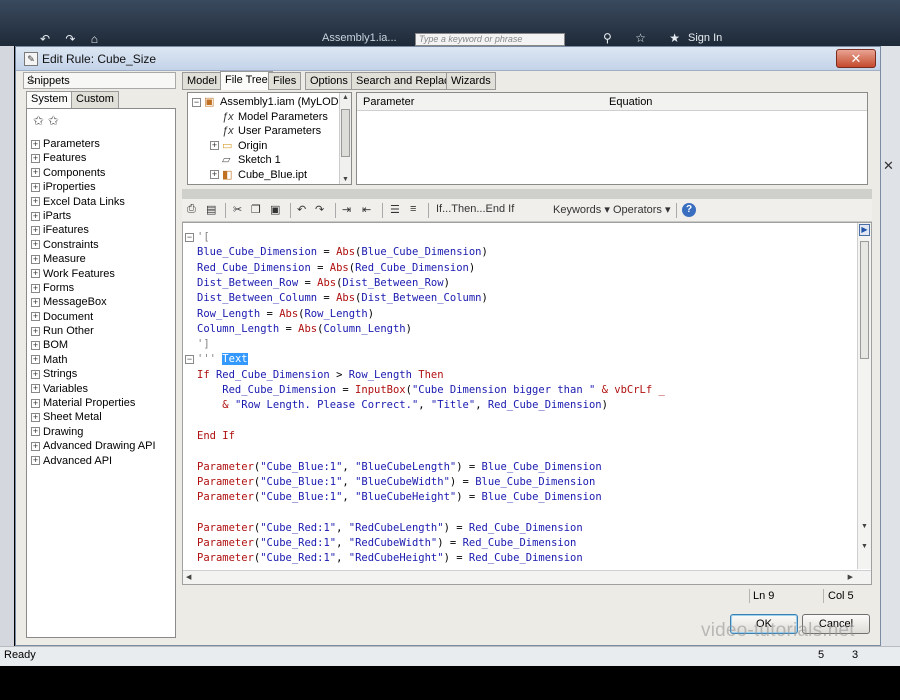 The width and height of the screenshot is (900, 700). I want to click on snippet-item: + Sheet Metal, so click(93, 417).